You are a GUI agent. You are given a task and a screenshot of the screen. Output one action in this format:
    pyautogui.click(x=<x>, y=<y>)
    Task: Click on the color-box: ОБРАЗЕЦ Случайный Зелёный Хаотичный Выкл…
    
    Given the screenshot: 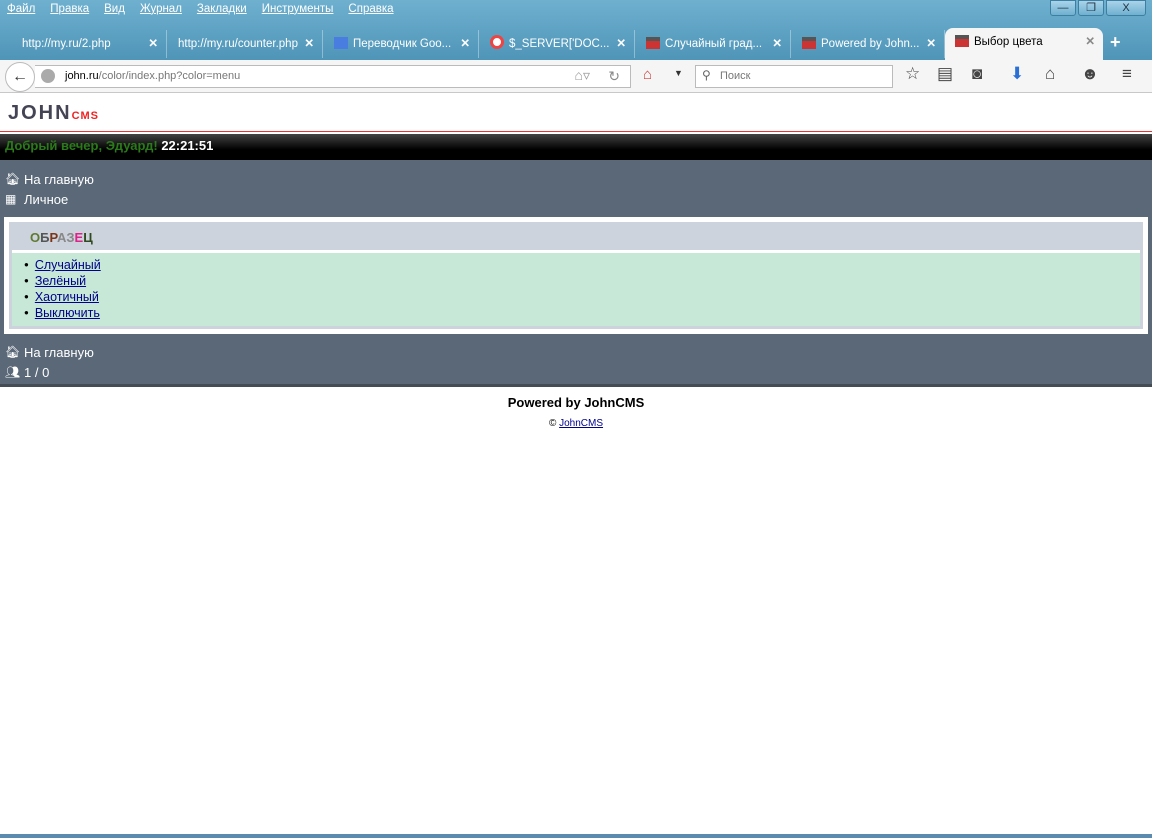 What is the action you would take?
    pyautogui.click(x=576, y=275)
    